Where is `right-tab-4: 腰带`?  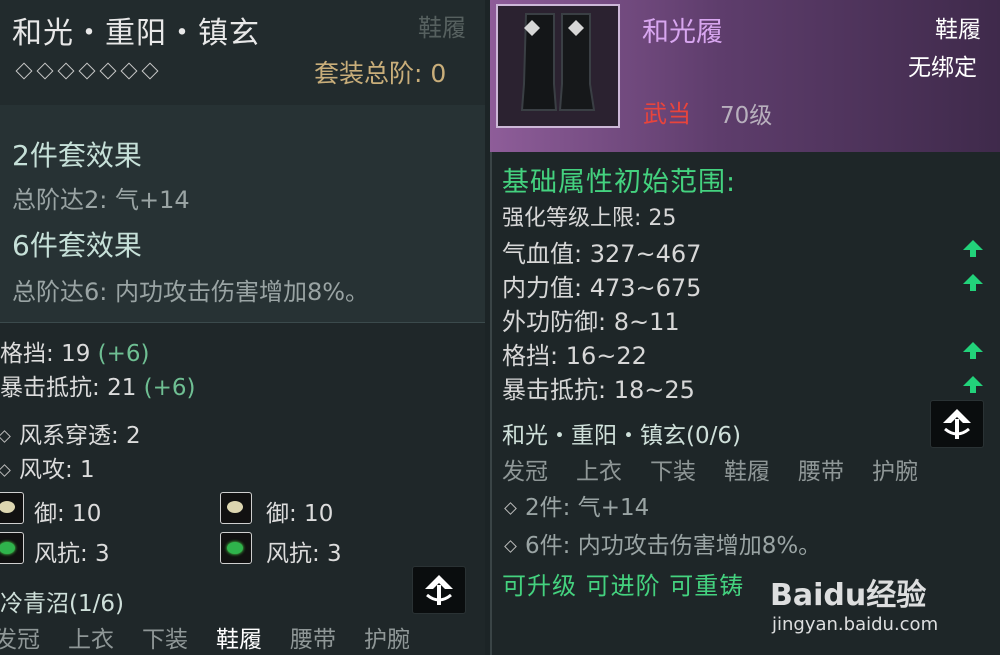
right-tab-4: 腰带 is located at coordinates (821, 472).